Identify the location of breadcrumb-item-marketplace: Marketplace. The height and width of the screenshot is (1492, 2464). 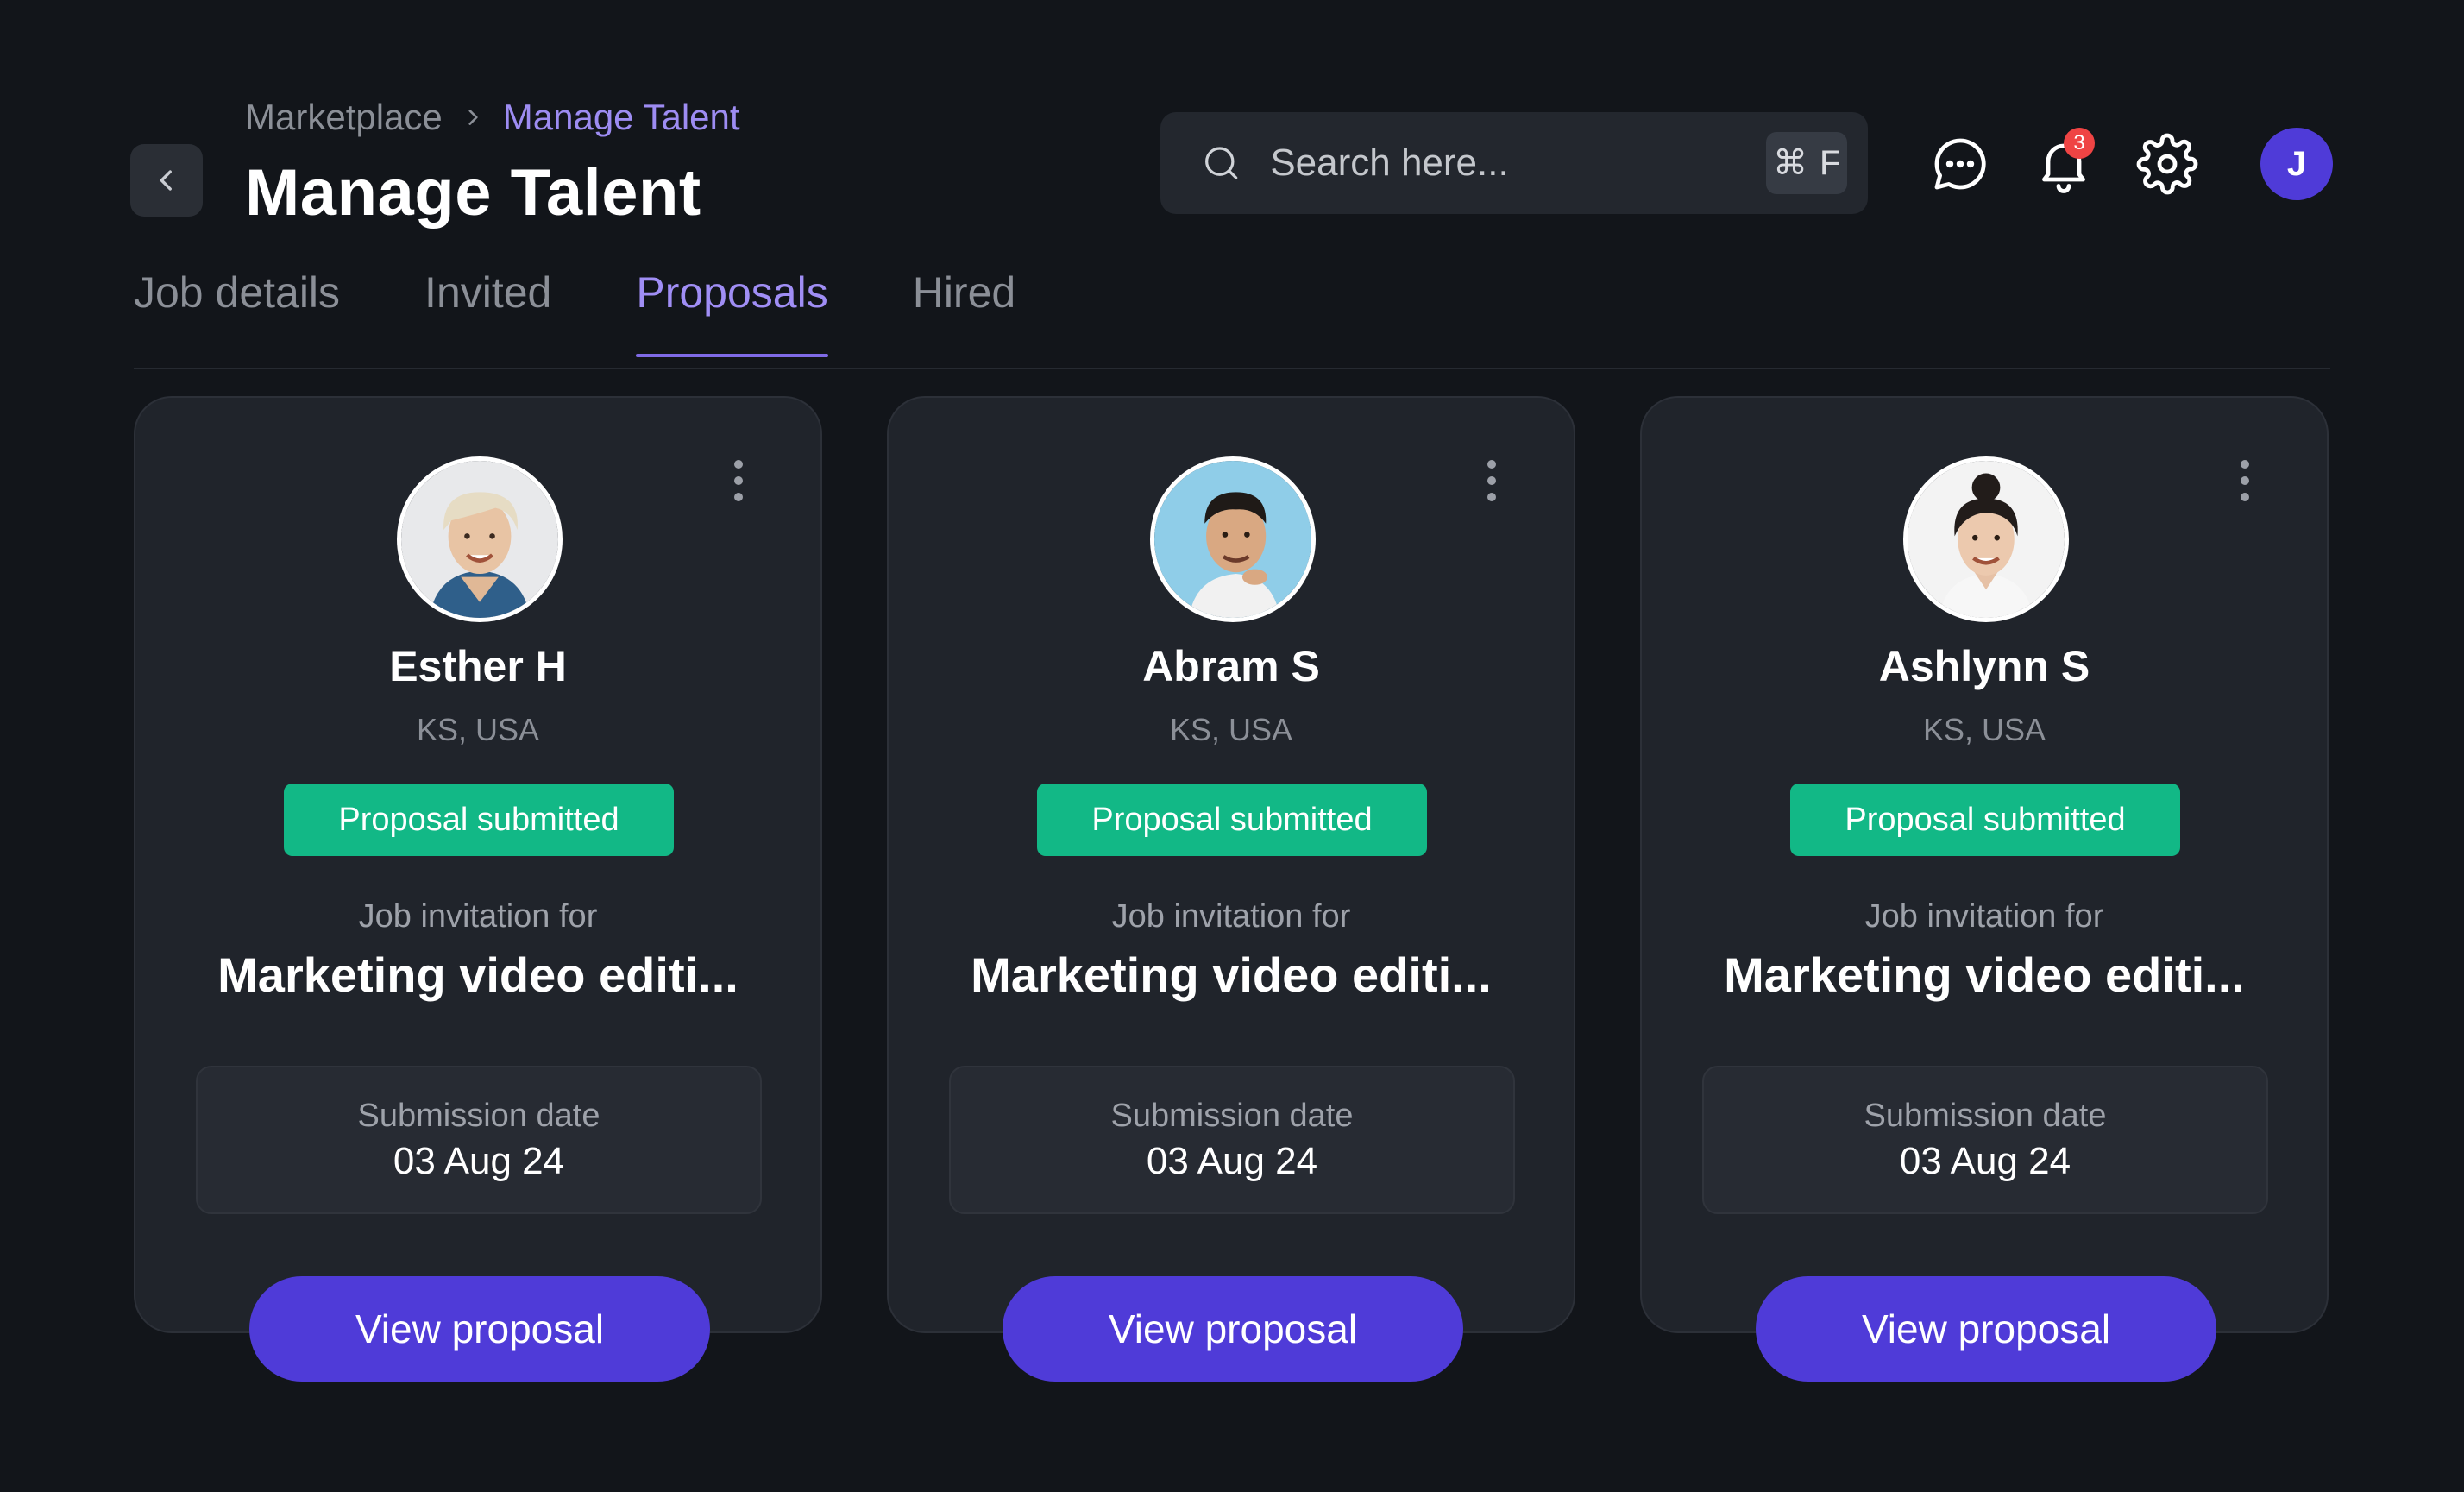
(344, 117).